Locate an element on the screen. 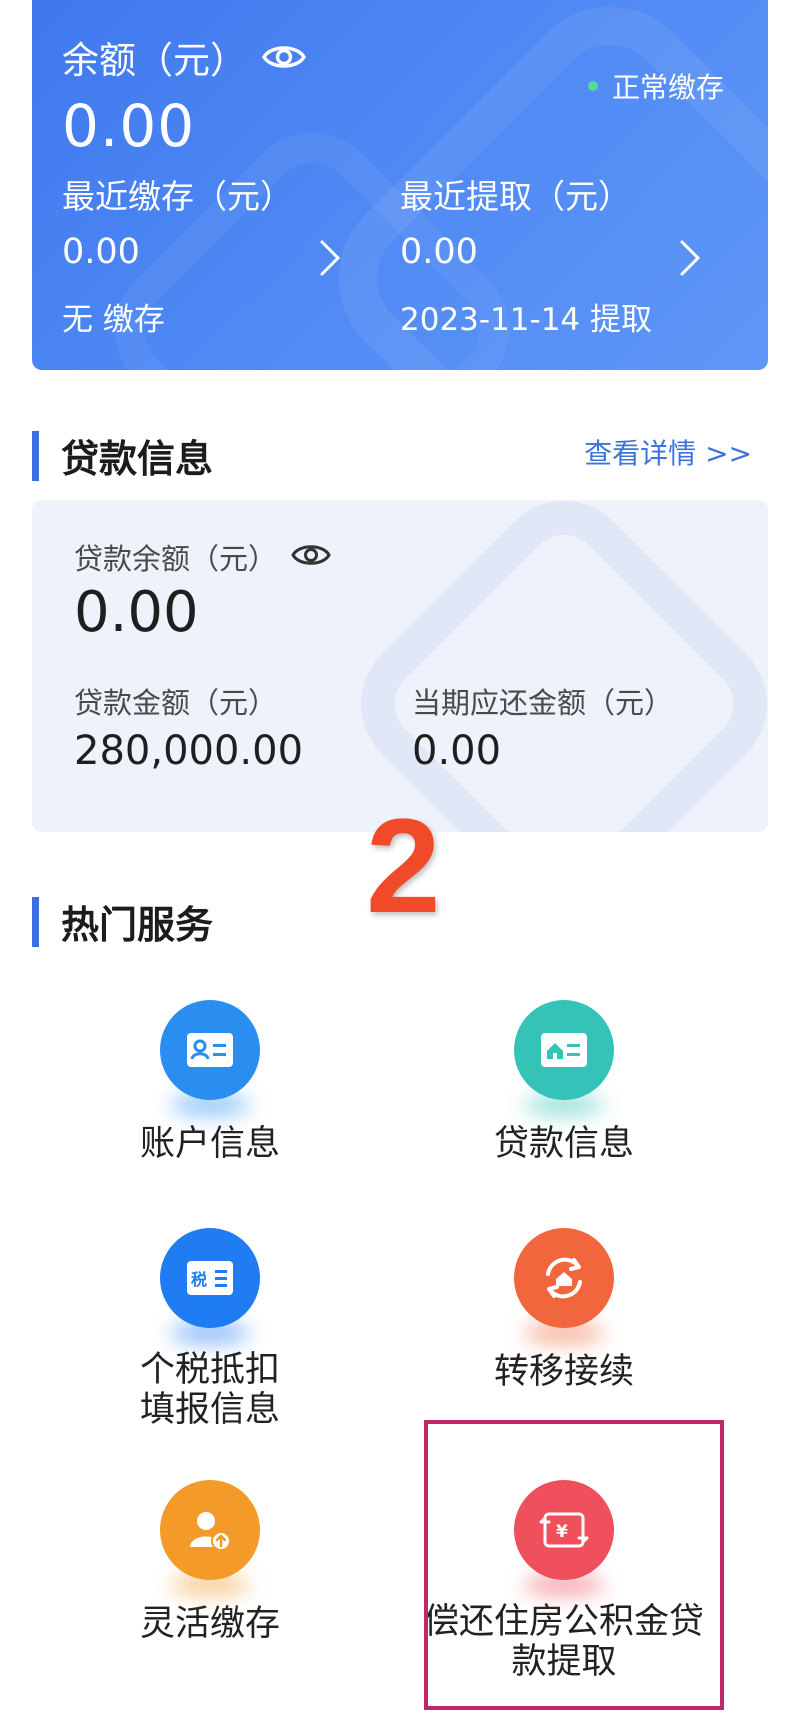 This screenshot has height=1728, width=800. services-section-header: 热门服务 is located at coordinates (122, 921).